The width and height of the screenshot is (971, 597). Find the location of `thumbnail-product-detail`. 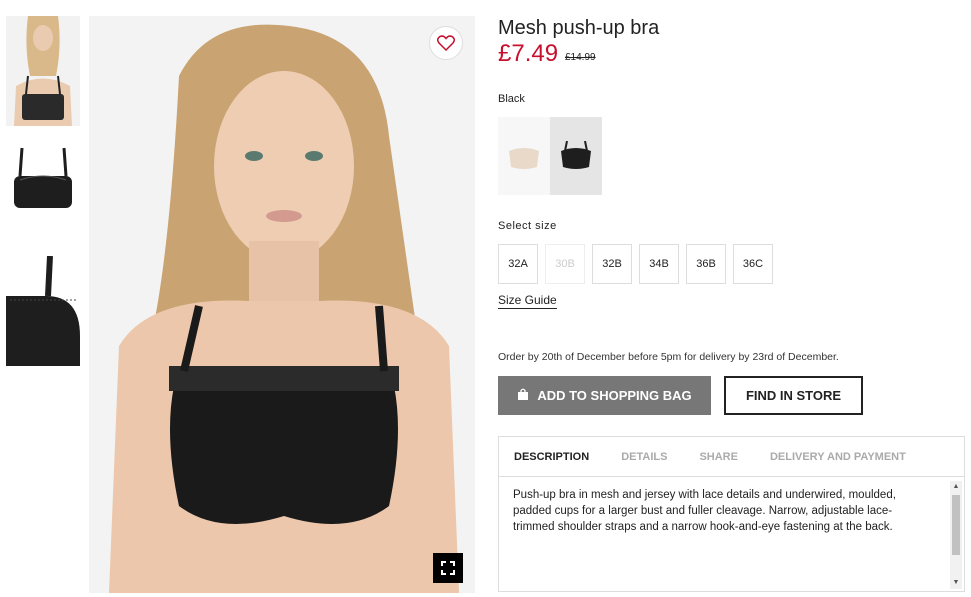

thumbnail-product-detail is located at coordinates (43, 311).